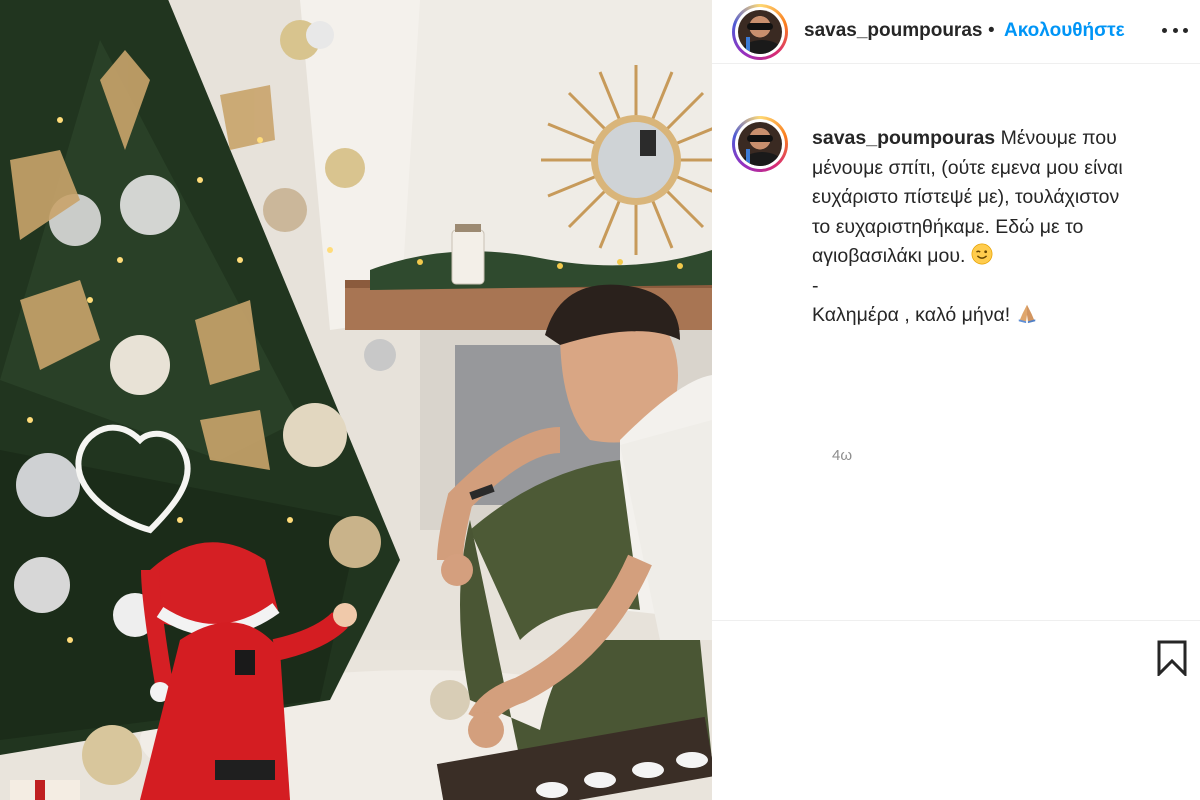 The height and width of the screenshot is (800, 1200). I want to click on post-timestamp: 4ω, so click(842, 455).